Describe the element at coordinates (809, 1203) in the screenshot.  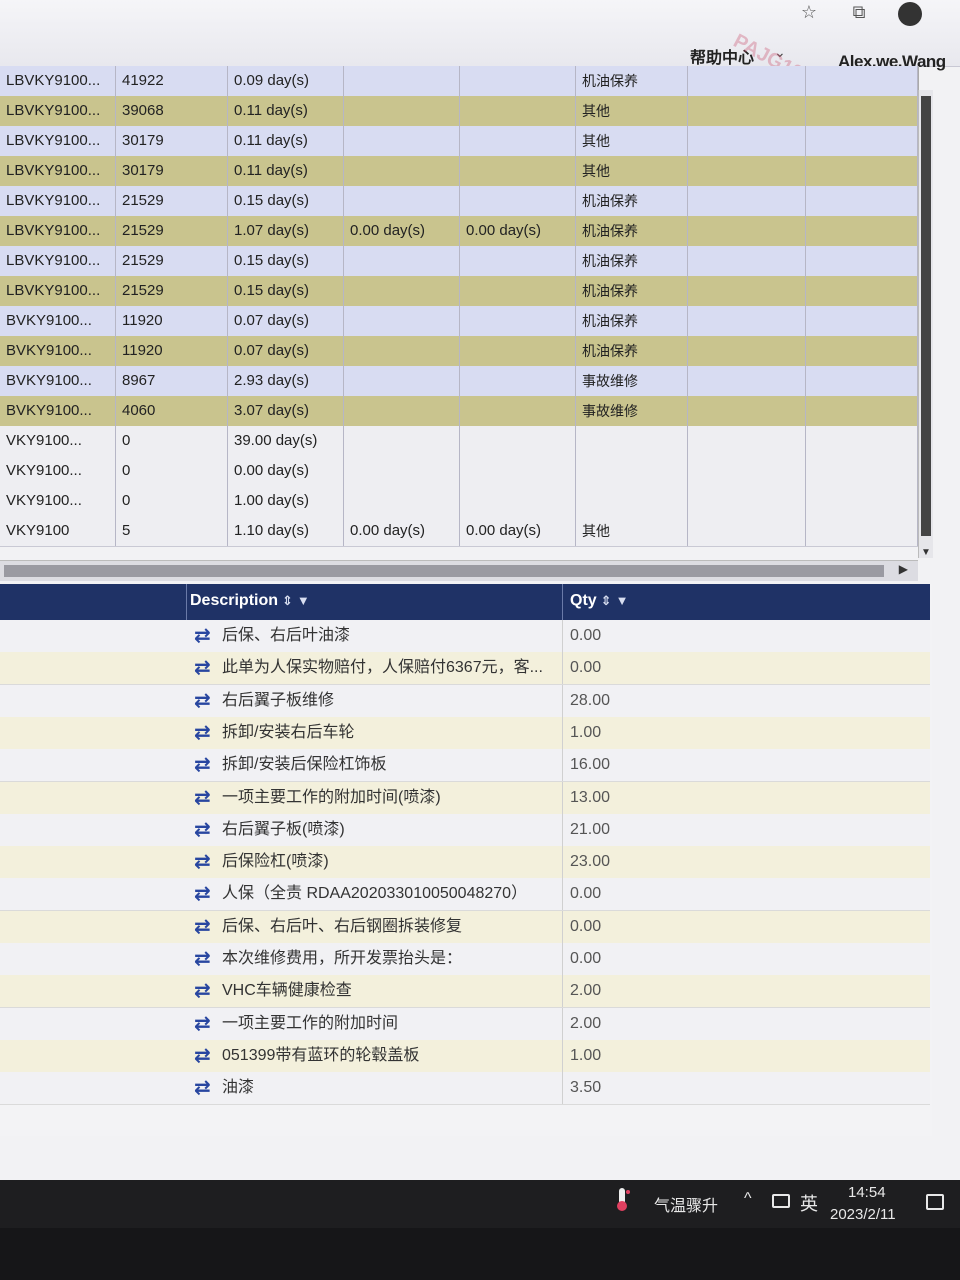
I see `input-method-indicator: 英` at that location.